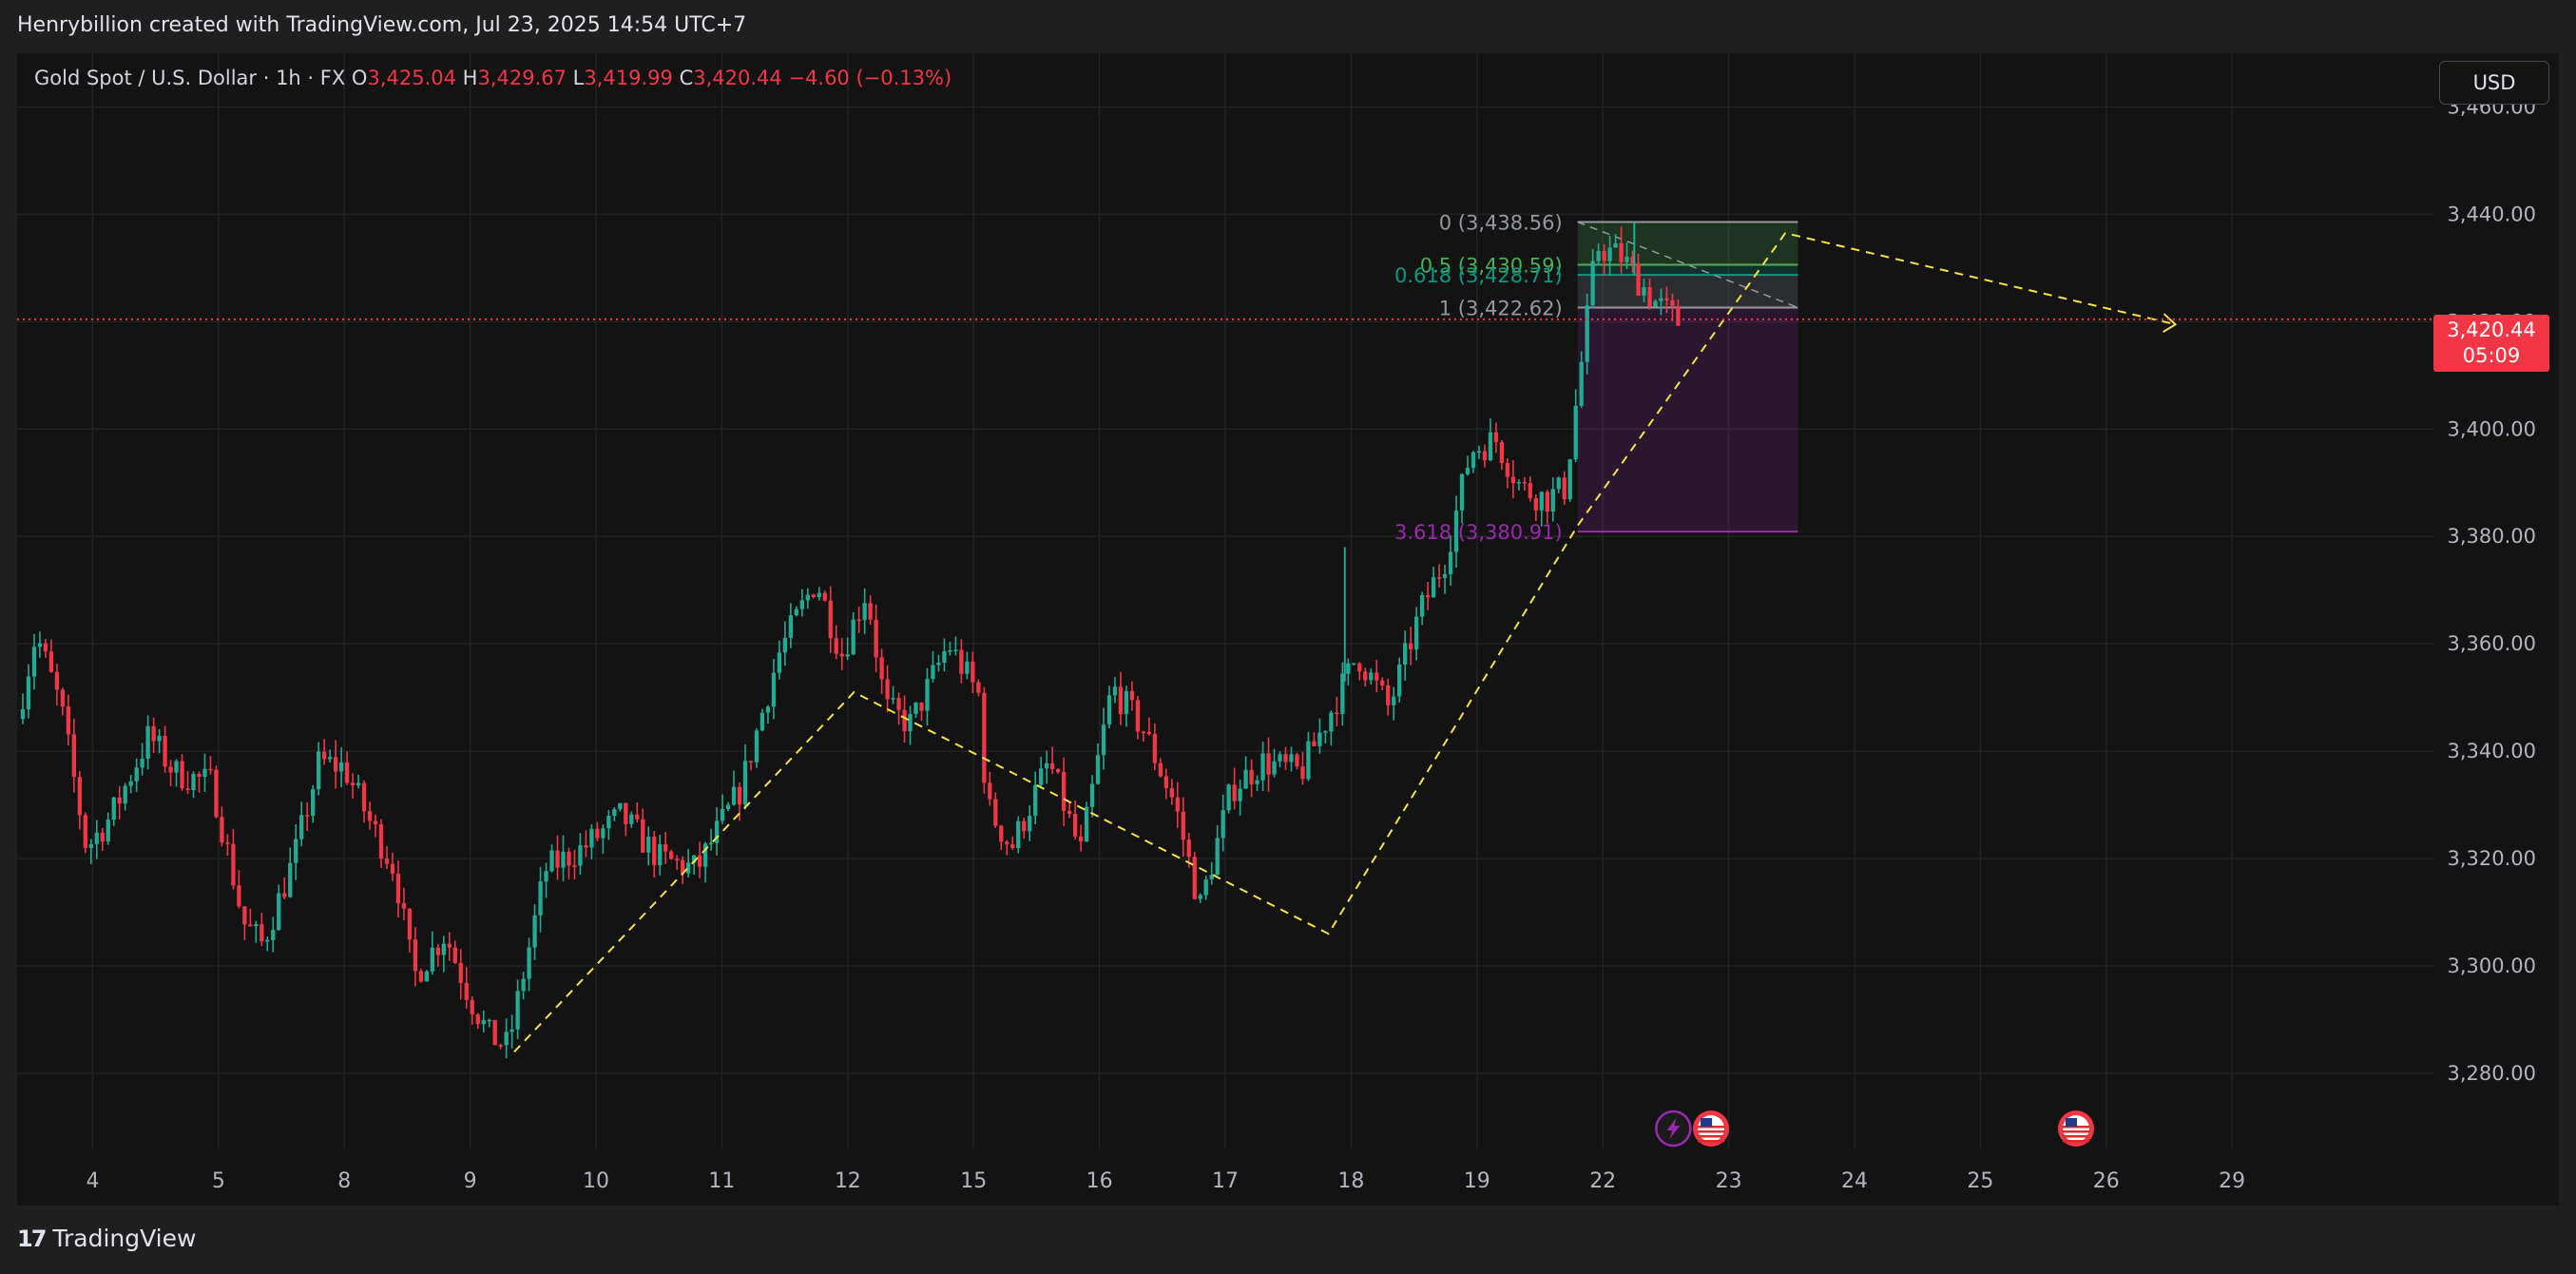  Describe the element at coordinates (738, 78) in the screenshot. I see `close-value: 3,420.44` at that location.